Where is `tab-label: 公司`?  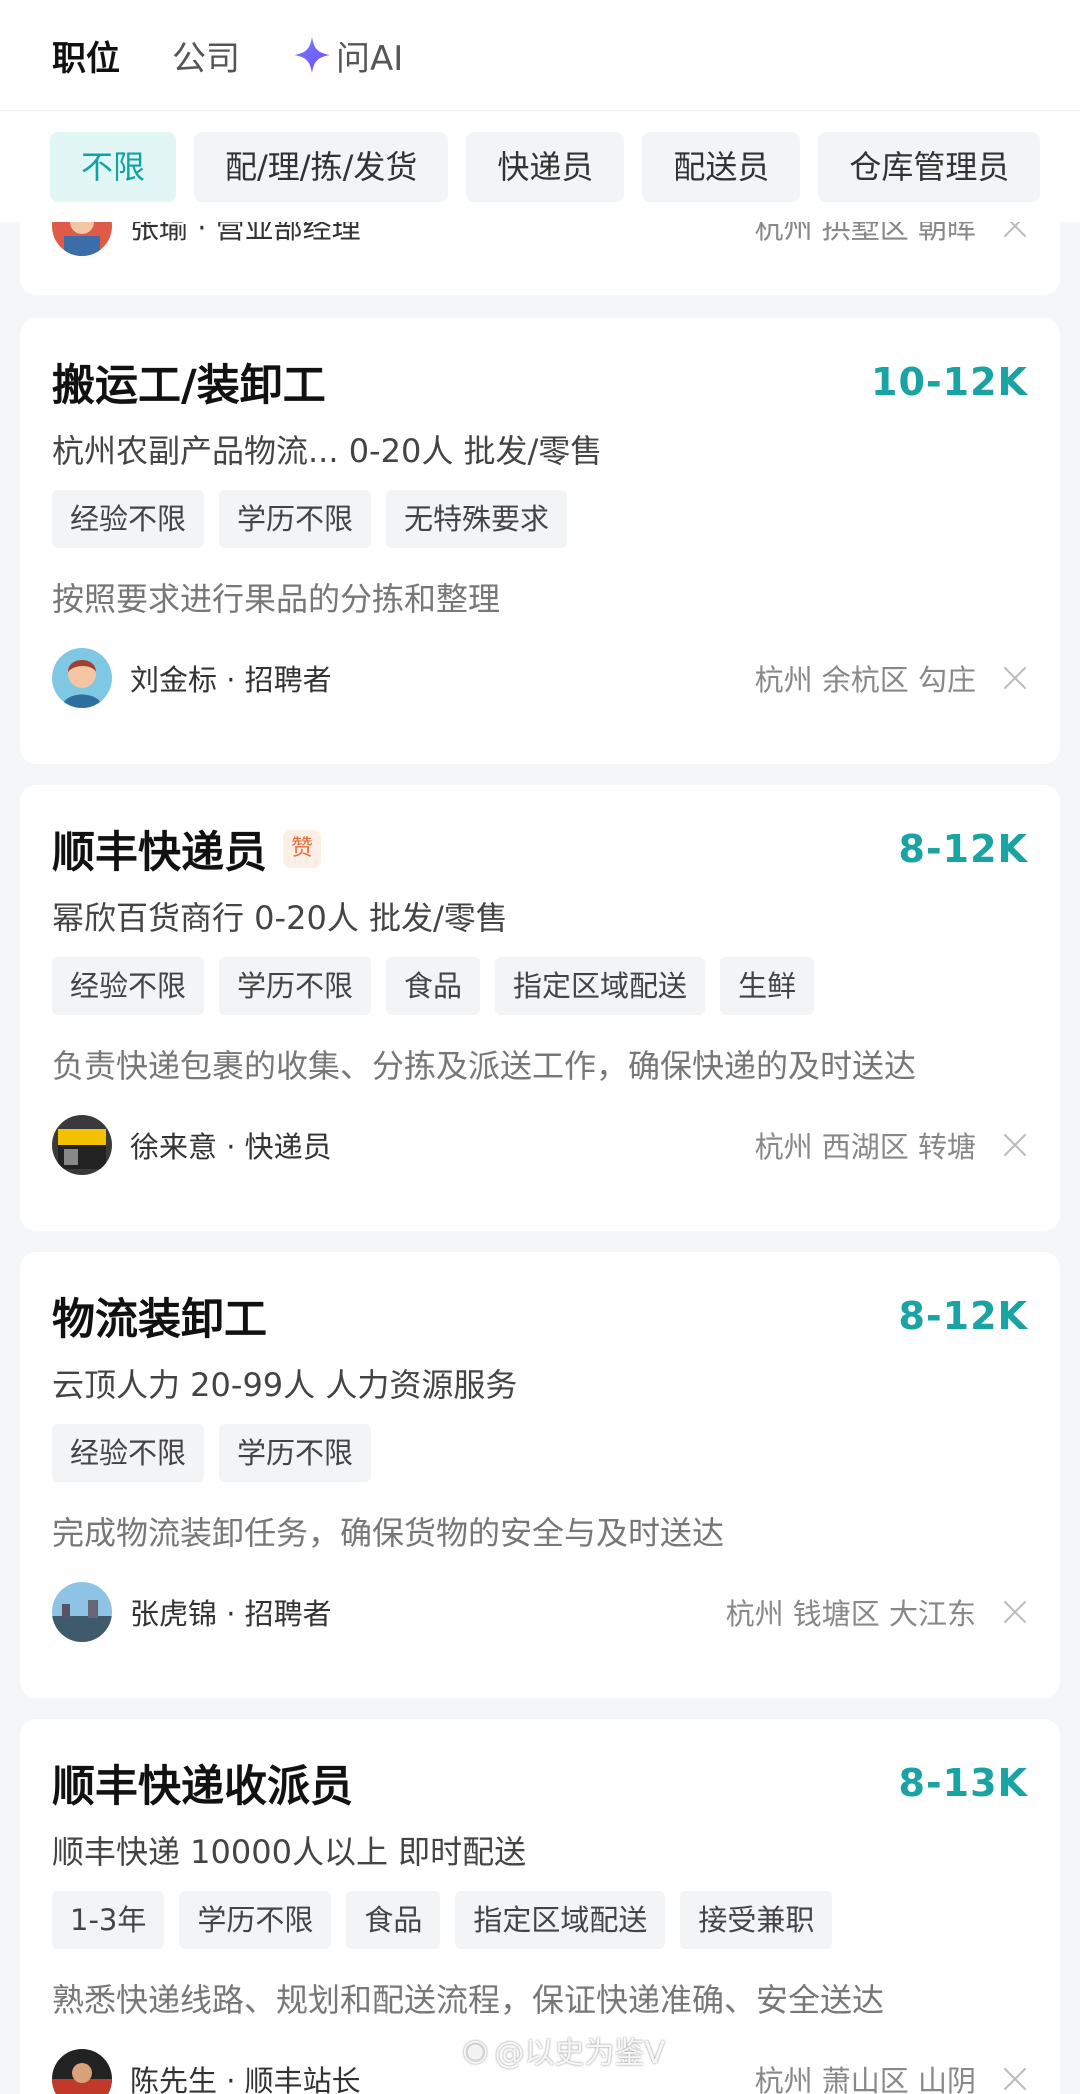 tab-label: 公司 is located at coordinates (206, 58).